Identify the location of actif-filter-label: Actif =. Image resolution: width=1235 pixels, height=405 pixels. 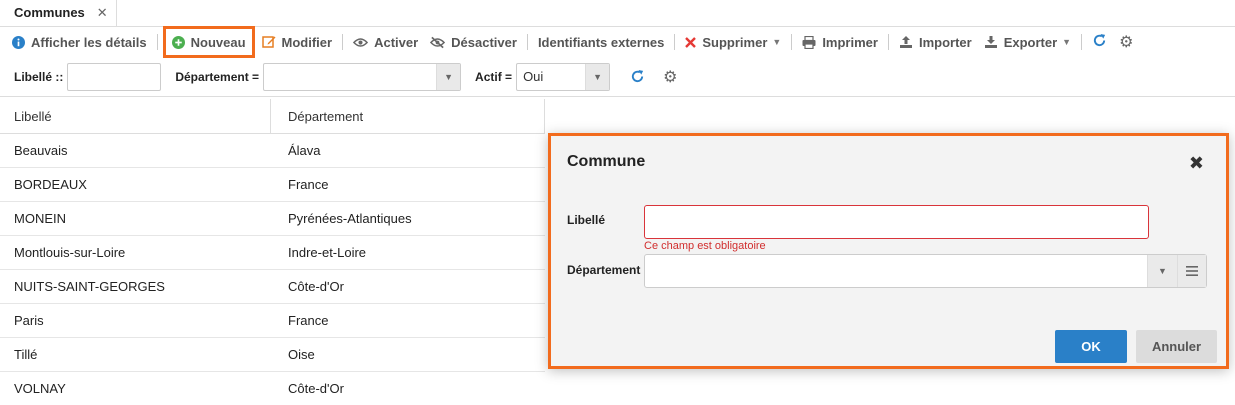
(494, 76).